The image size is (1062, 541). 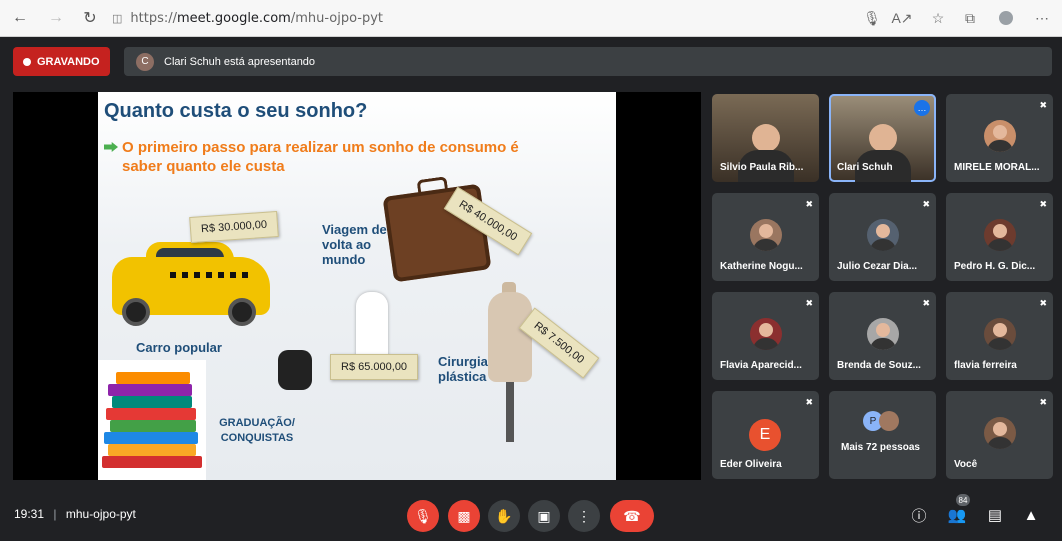 What do you see at coordinates (111, 147) in the screenshot?
I see `arrow-bullet-icon` at bounding box center [111, 147].